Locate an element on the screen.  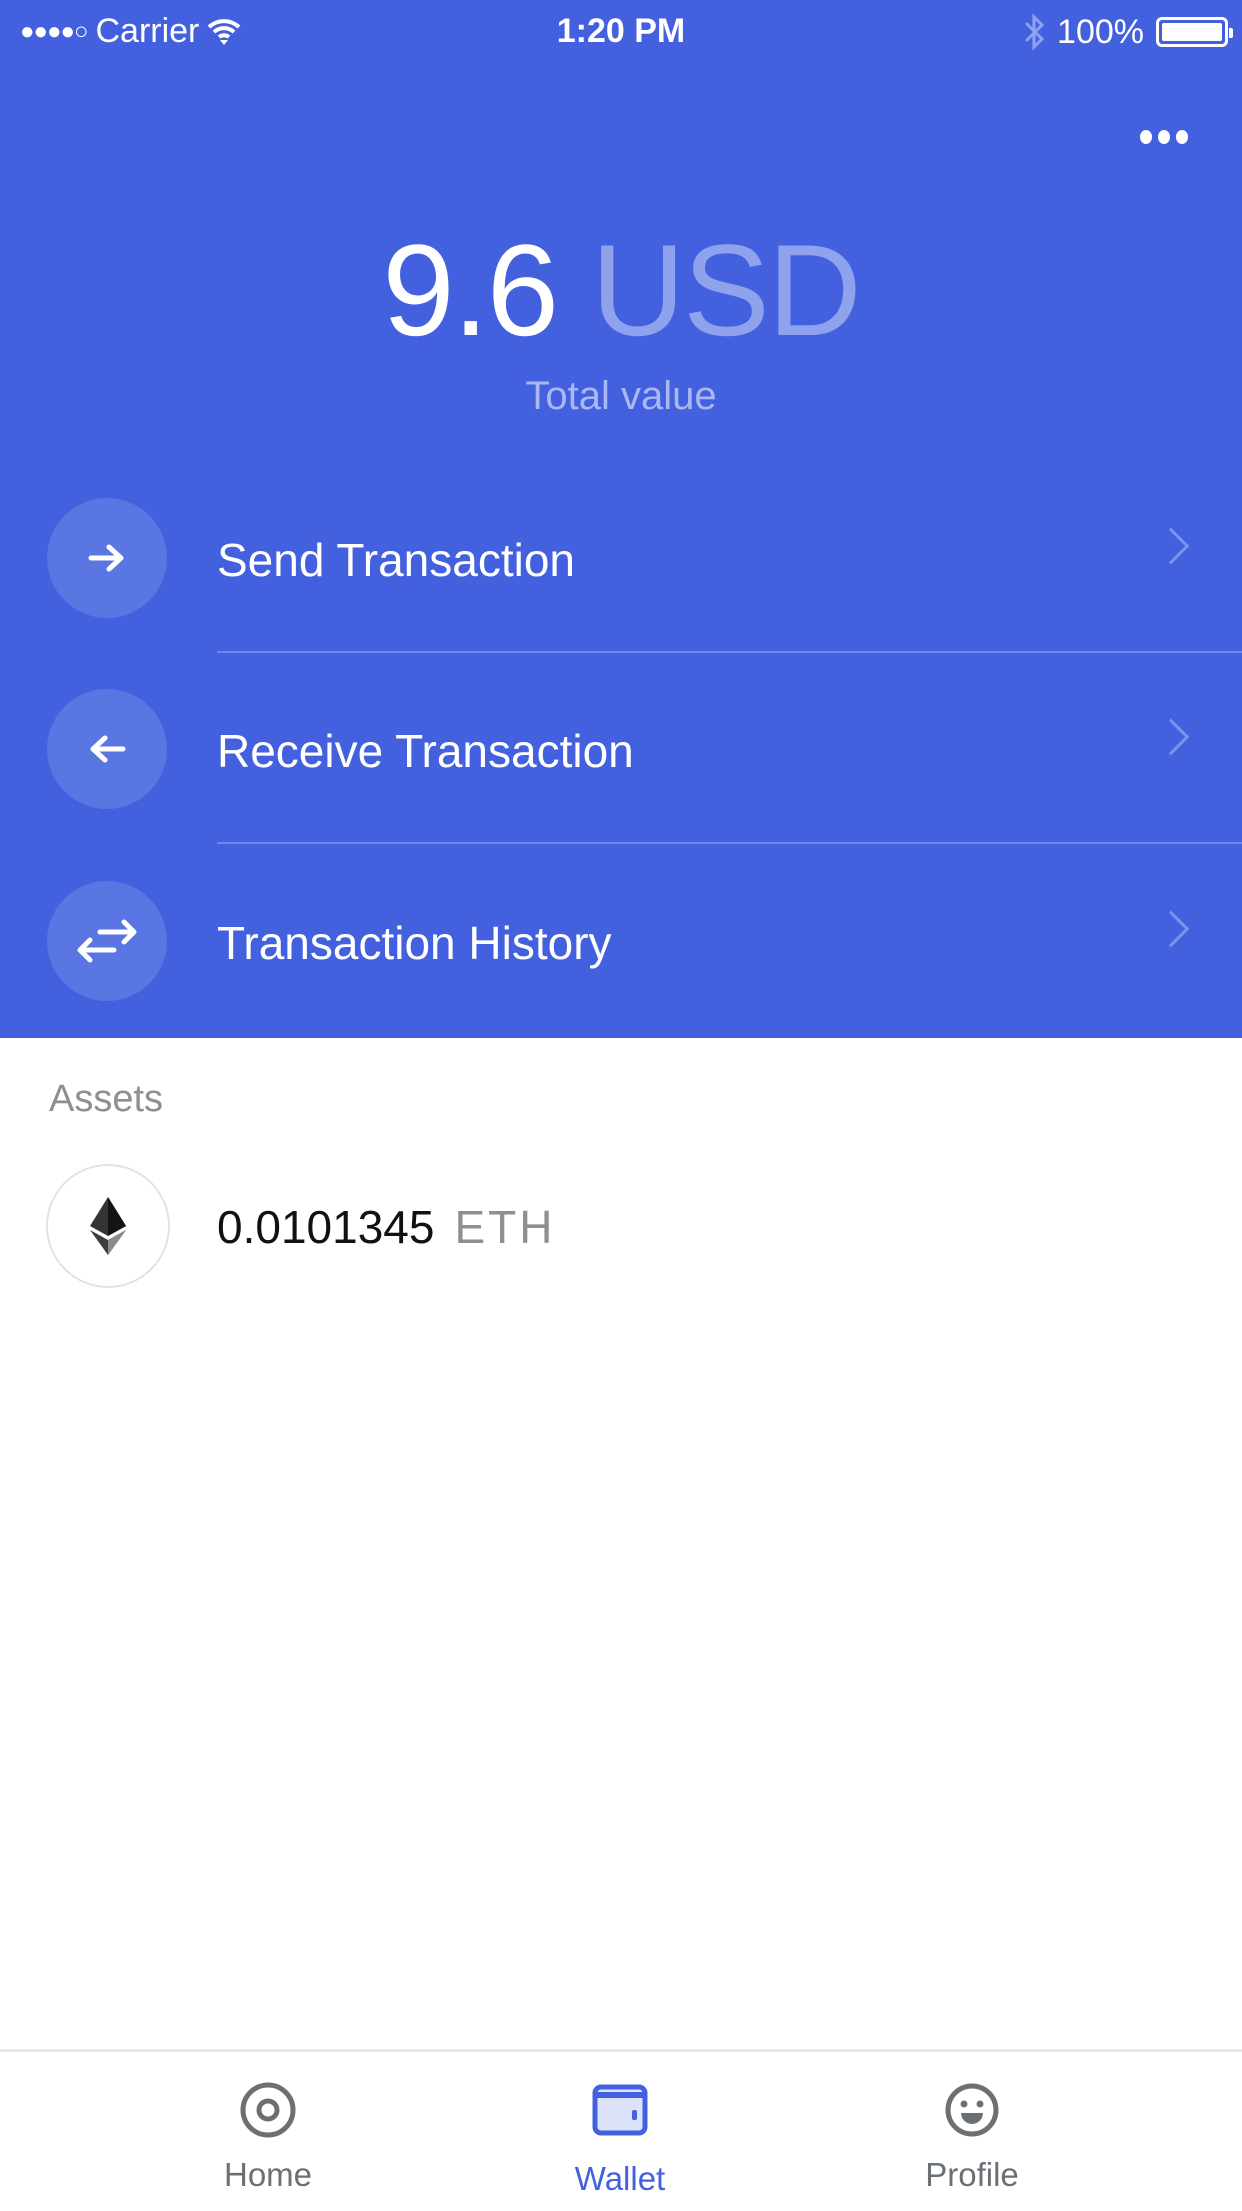
ethereum-icon is located at coordinates (108, 1226).